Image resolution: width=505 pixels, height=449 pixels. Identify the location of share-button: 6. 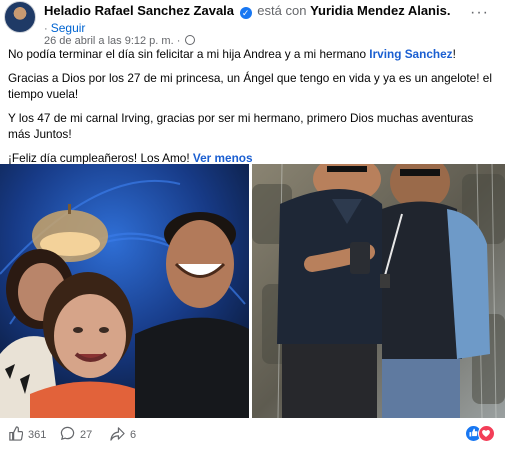
(123, 433).